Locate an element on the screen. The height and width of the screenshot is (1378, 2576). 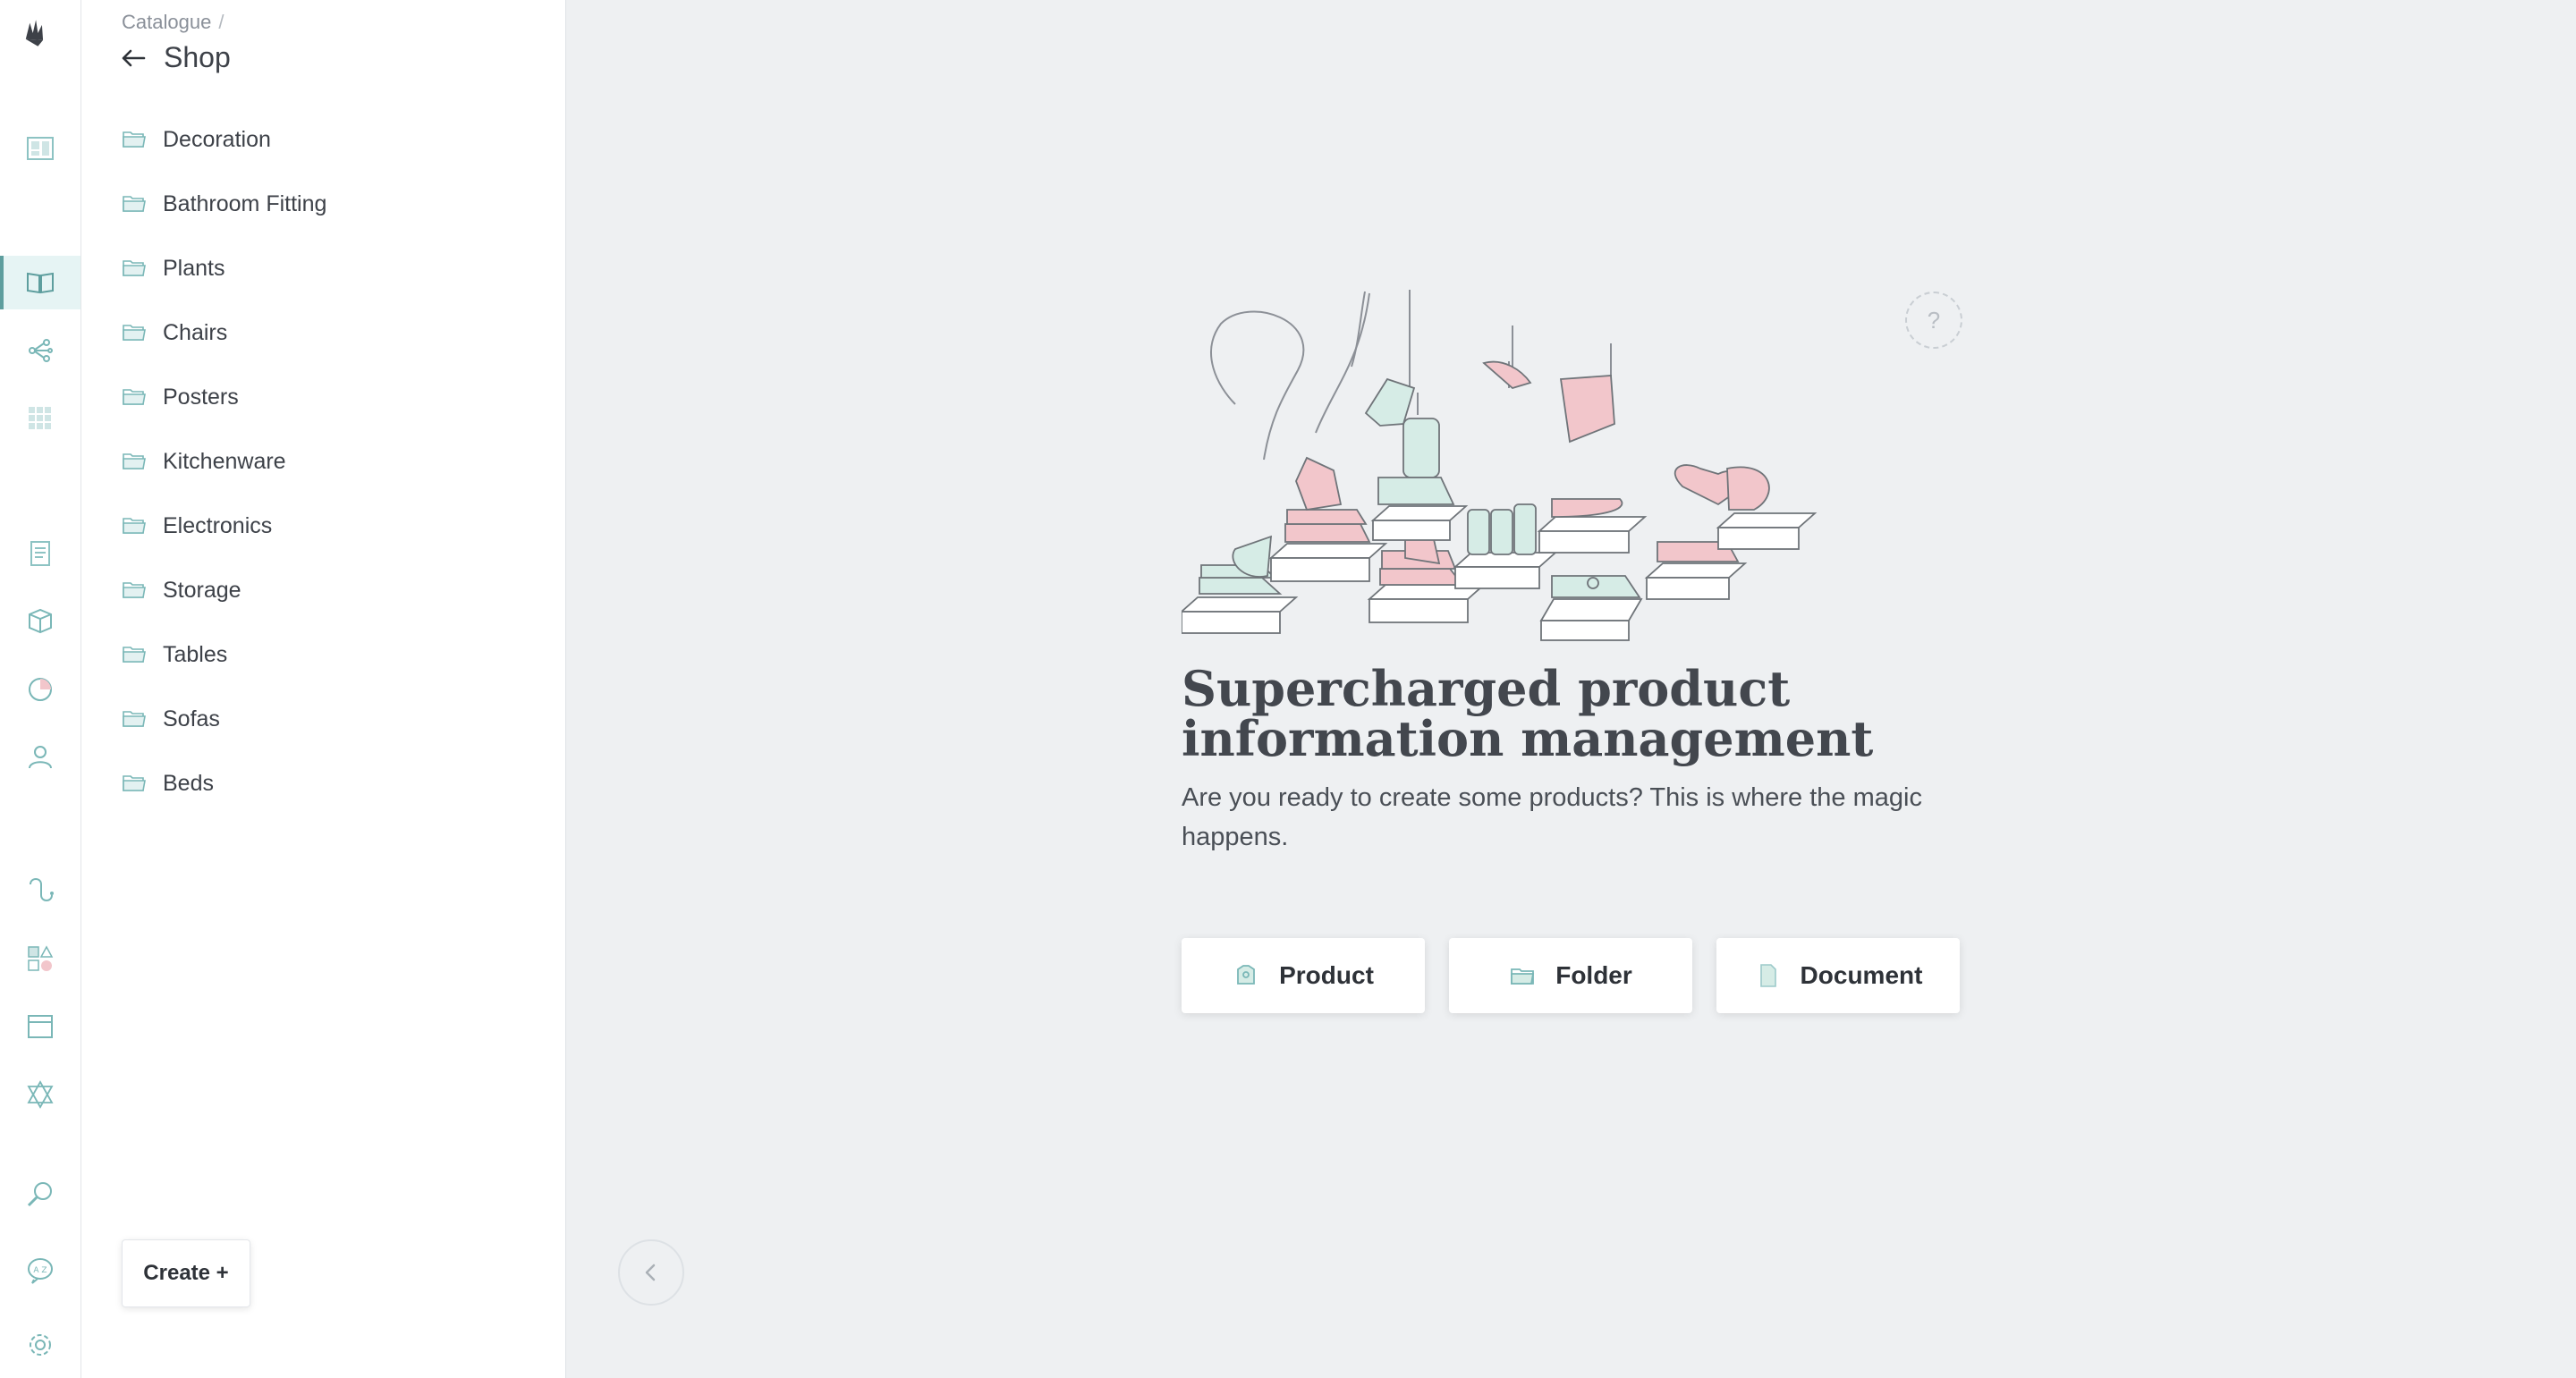
tree-item-label: Plants is located at coordinates (194, 268).